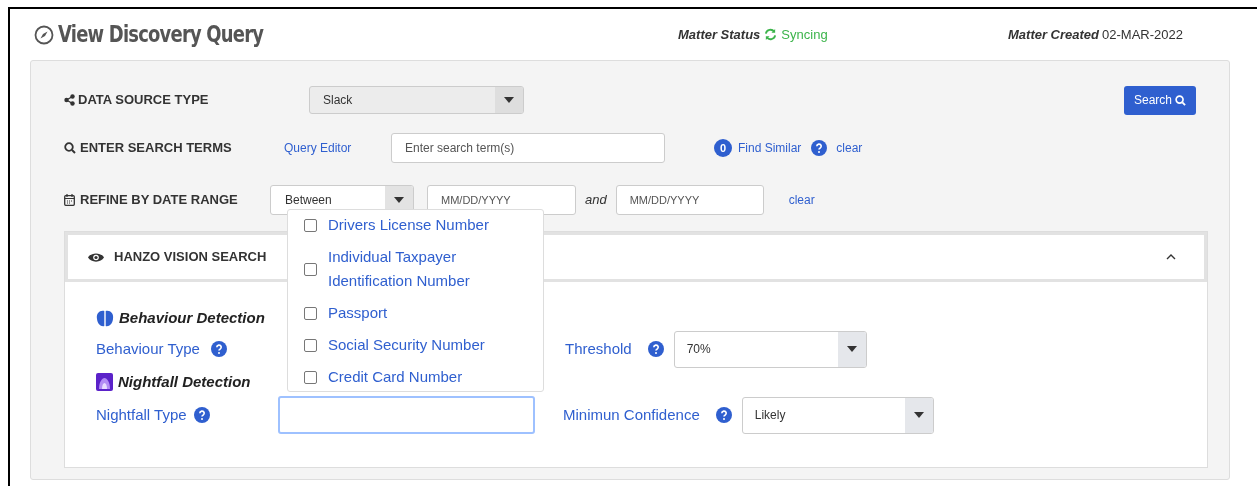  Describe the element at coordinates (528, 148) in the screenshot. I see `search-field: Enter search term(s)` at that location.